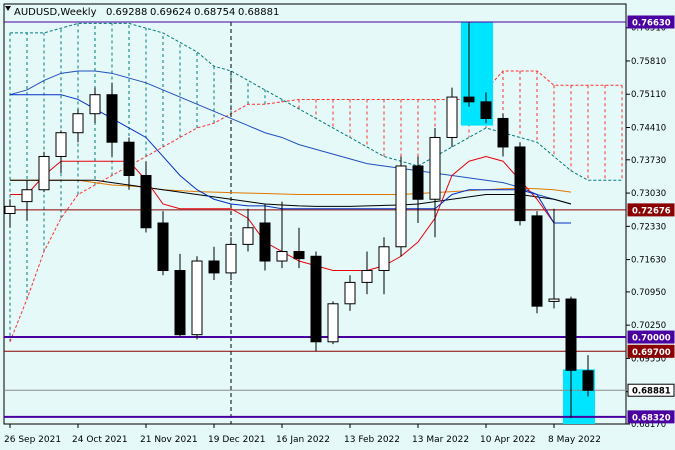 This screenshot has width=675, height=450. What do you see at coordinates (648, 161) in the screenshot?
I see `y-tick-label: 0.73730` at bounding box center [648, 161].